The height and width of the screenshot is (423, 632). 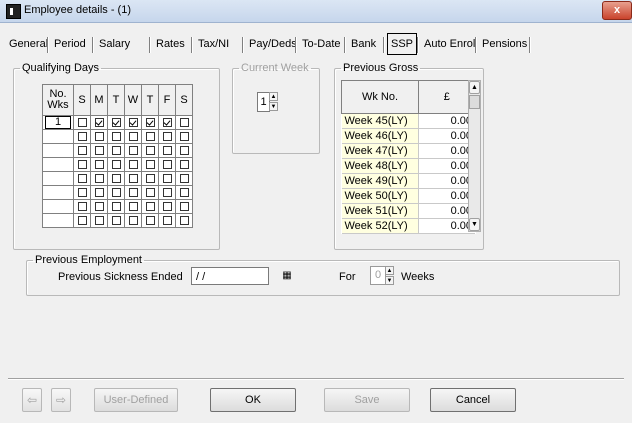 I want to click on weeks-cell: 1, so click(x=58, y=122).